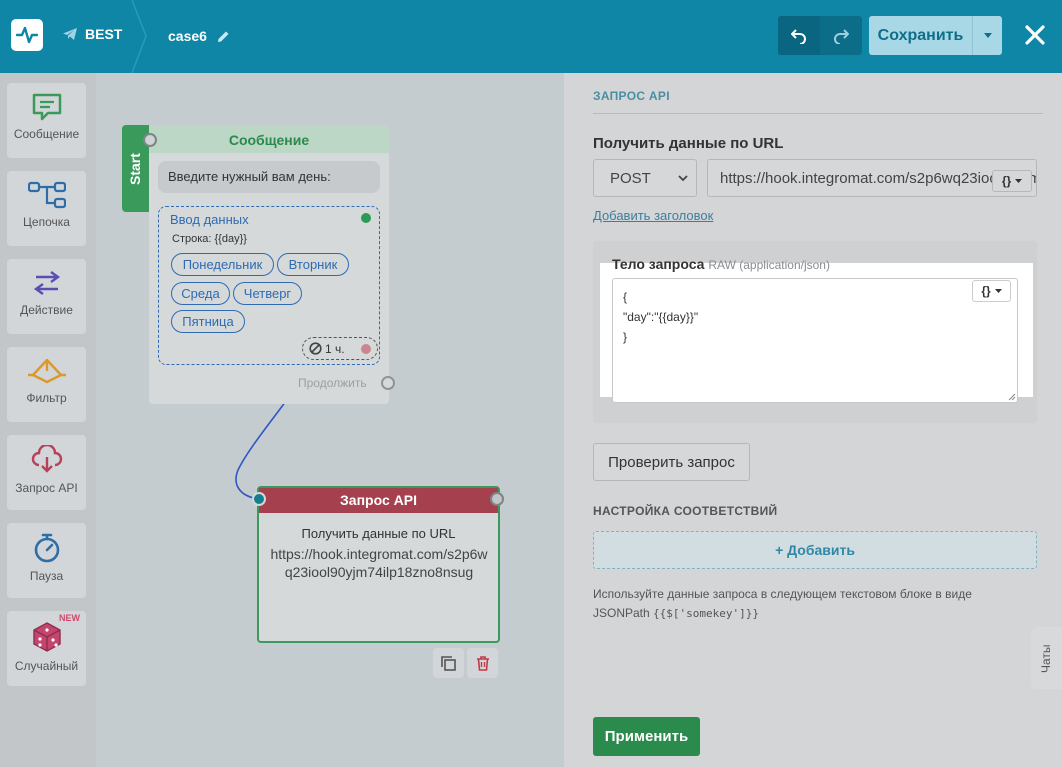 The height and width of the screenshot is (767, 1062). I want to click on dice-icon, so click(46, 637).